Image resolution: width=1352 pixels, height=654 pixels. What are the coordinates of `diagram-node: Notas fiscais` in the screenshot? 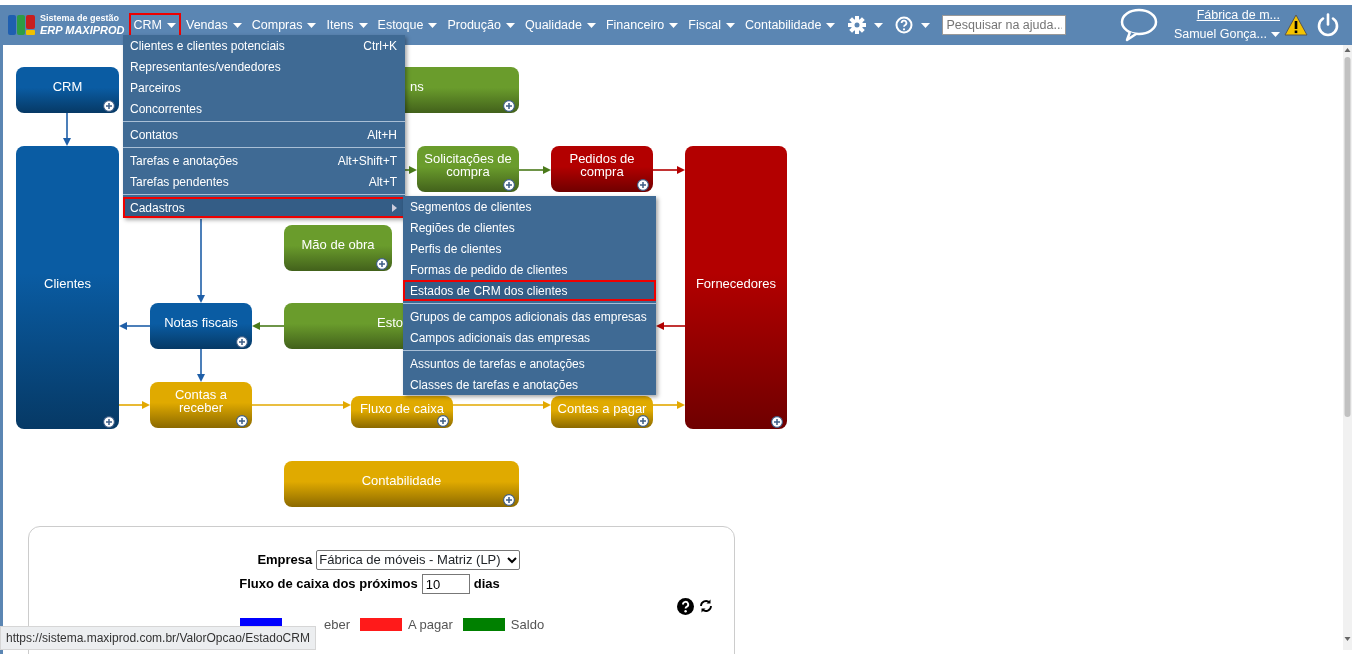 It's located at (201, 326).